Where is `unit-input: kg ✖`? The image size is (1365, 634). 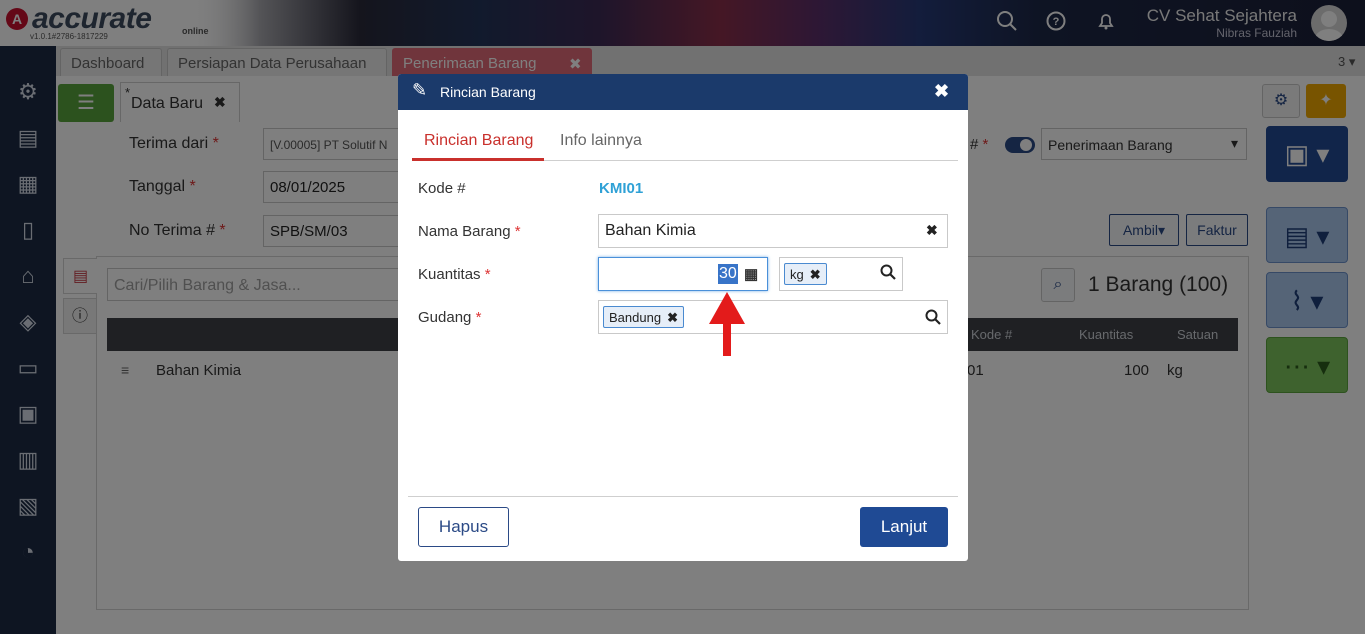 unit-input: kg ✖ is located at coordinates (841, 274).